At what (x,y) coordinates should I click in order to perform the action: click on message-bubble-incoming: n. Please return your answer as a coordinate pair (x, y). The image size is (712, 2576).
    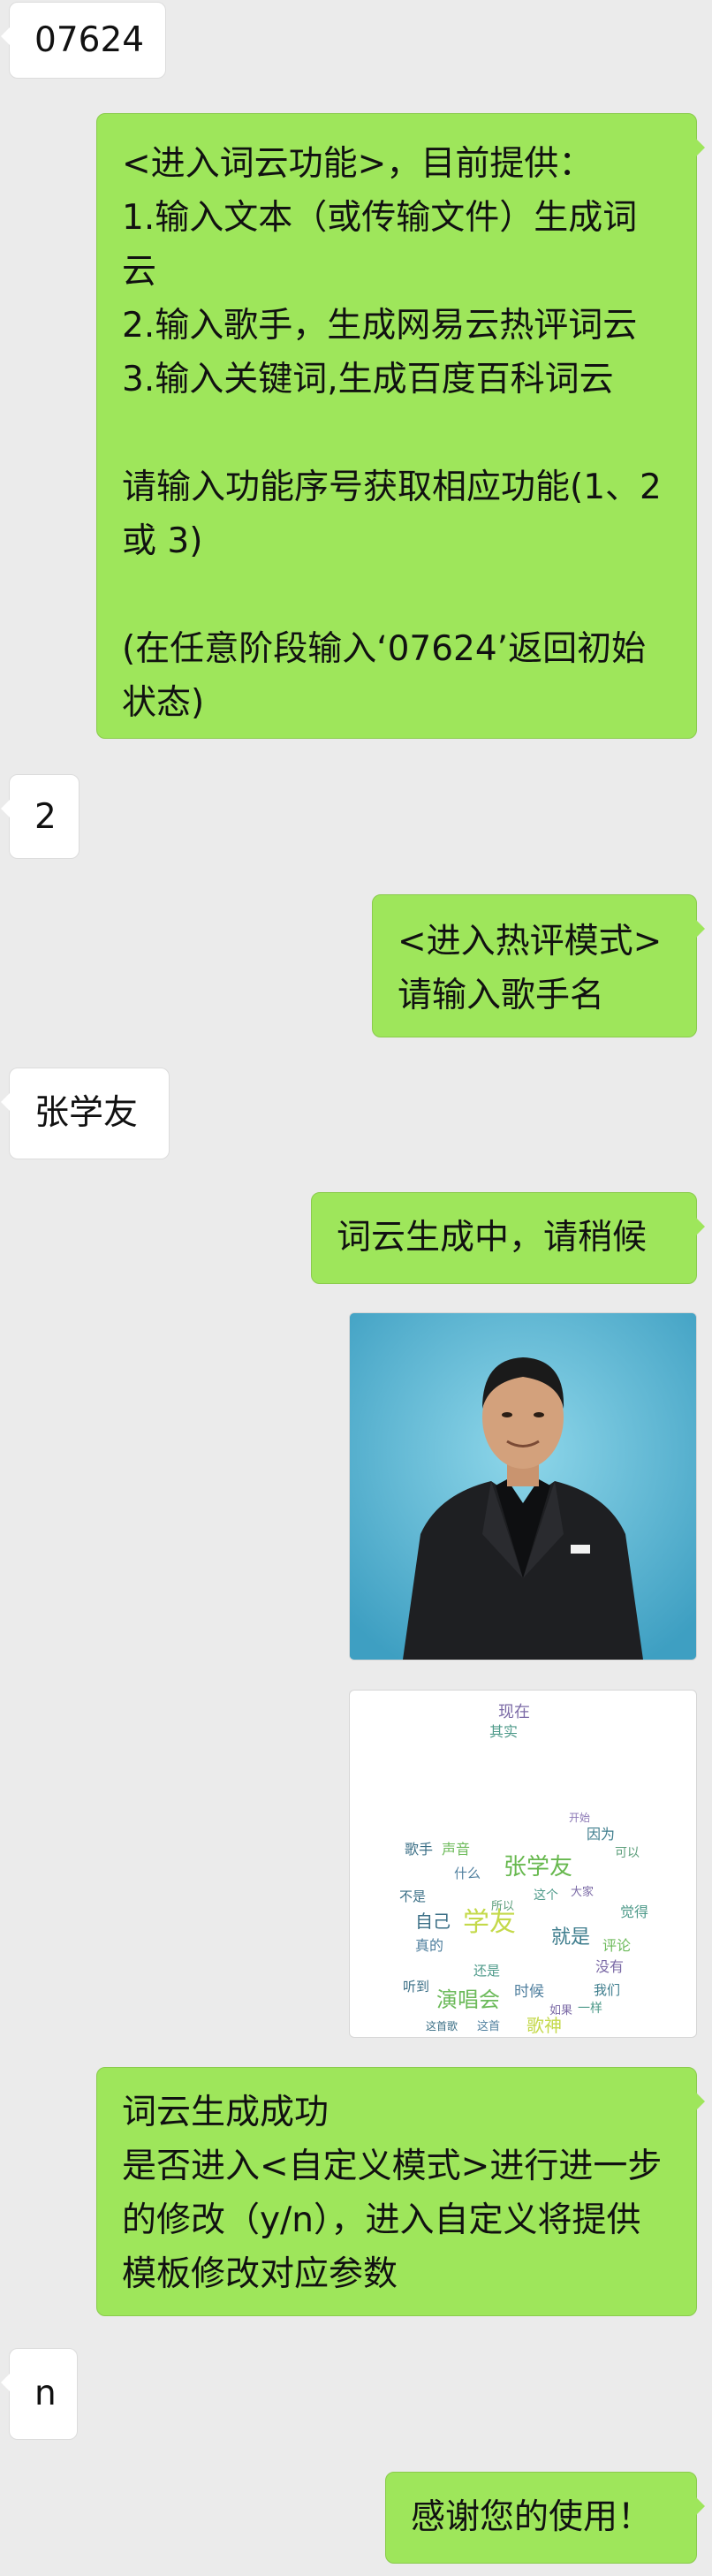
    Looking at the image, I should click on (39, 2394).